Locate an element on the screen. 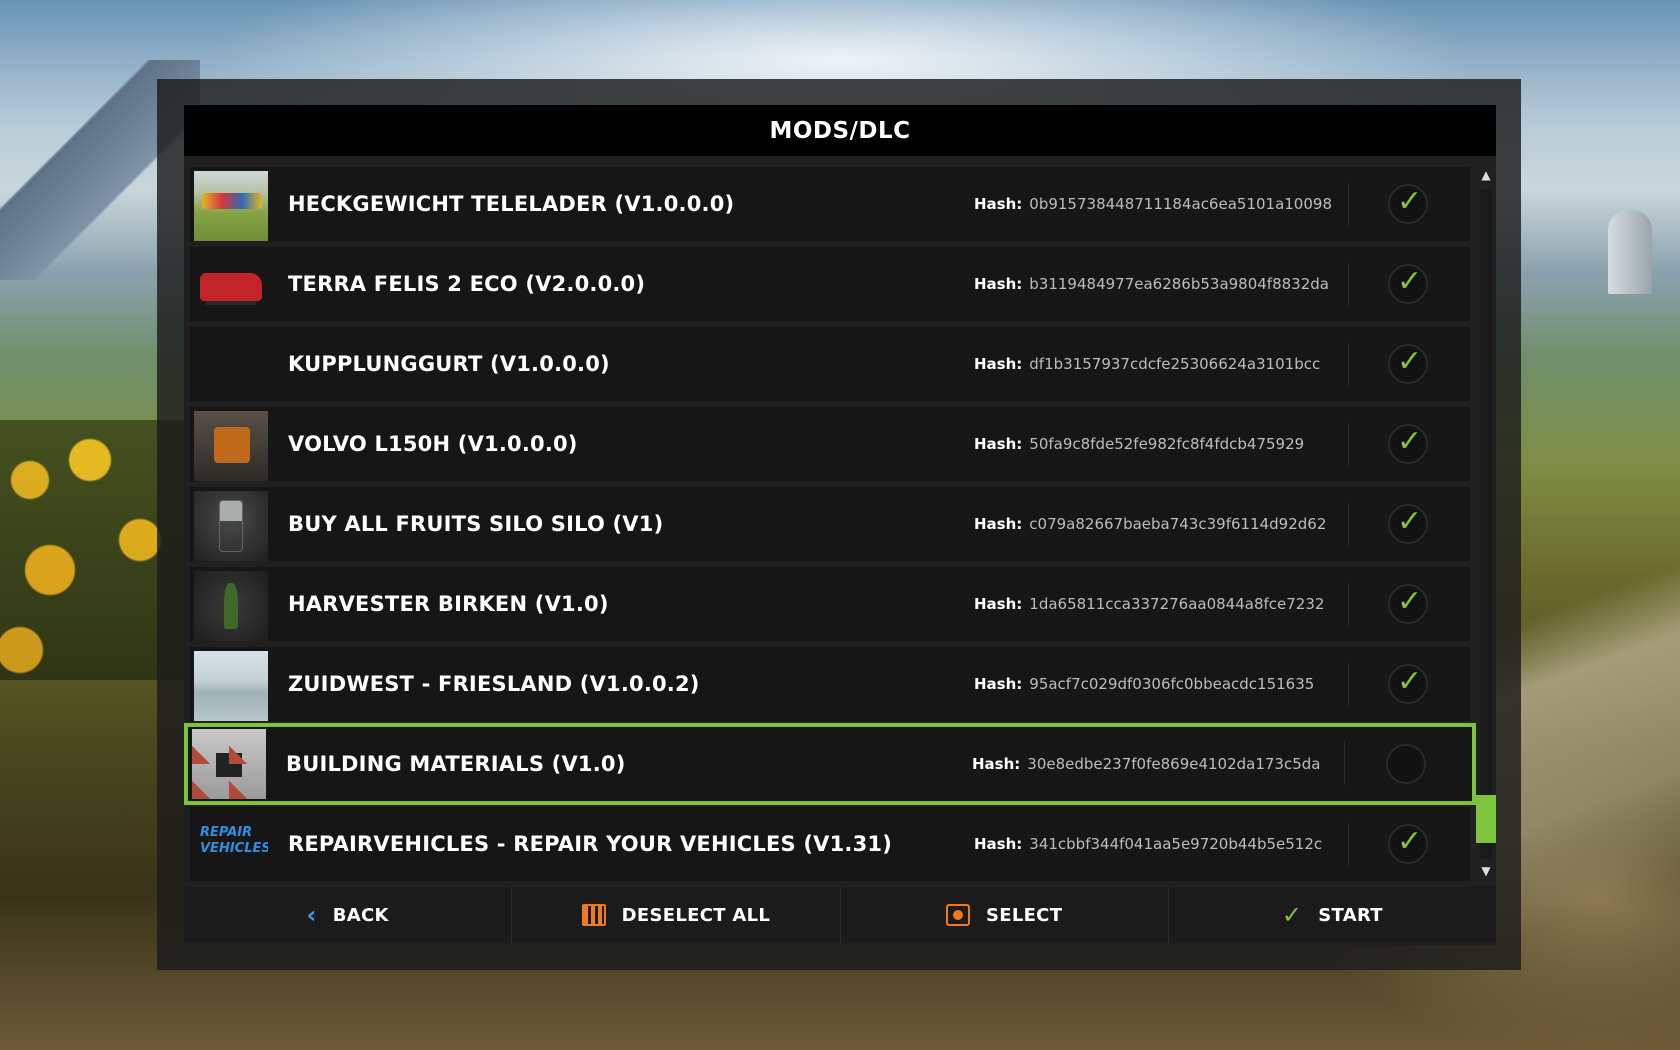 This screenshot has height=1050, width=1680. mod-name: HARVESTER BIRKEN (V1.0) is located at coordinates (448, 604).